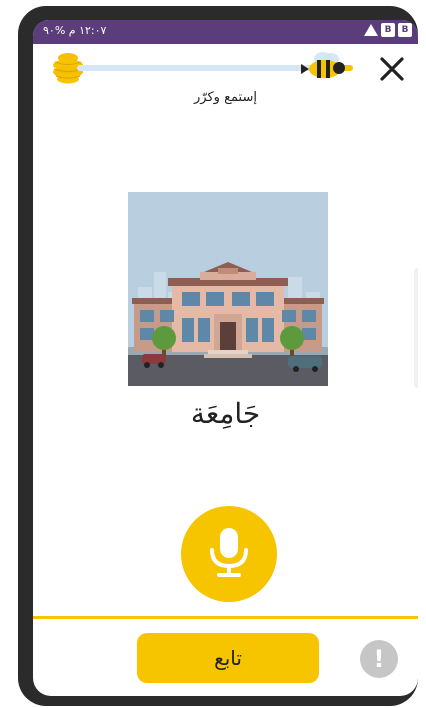  I want to click on status-icons: B B, so click(388, 30).